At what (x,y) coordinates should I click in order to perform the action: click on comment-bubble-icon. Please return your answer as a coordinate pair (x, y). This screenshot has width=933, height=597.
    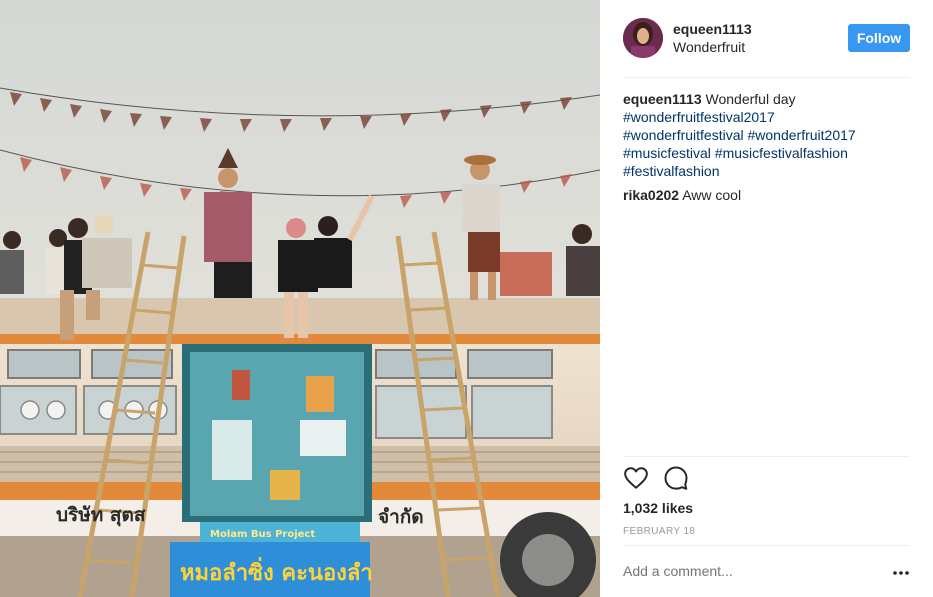
    Looking at the image, I should click on (676, 478).